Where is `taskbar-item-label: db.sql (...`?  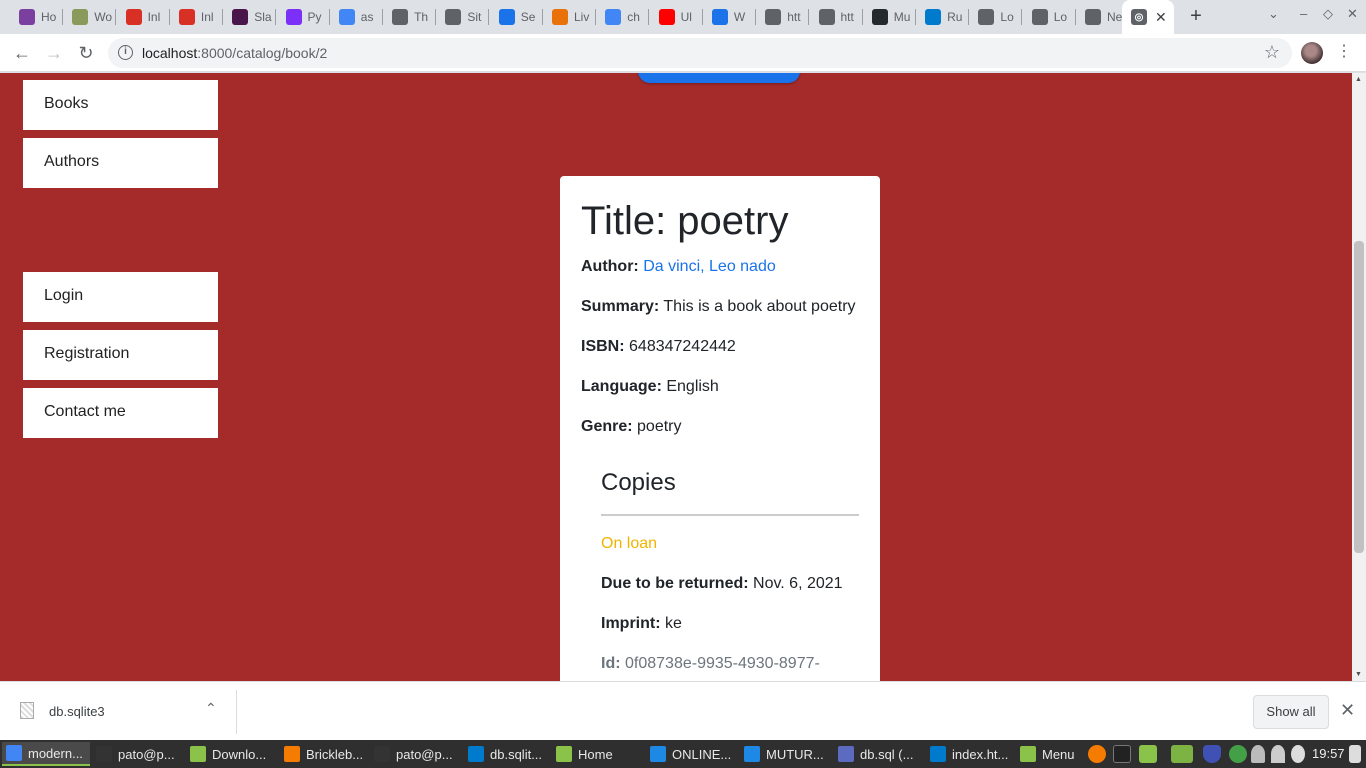 taskbar-item-label: db.sql (... is located at coordinates (887, 754).